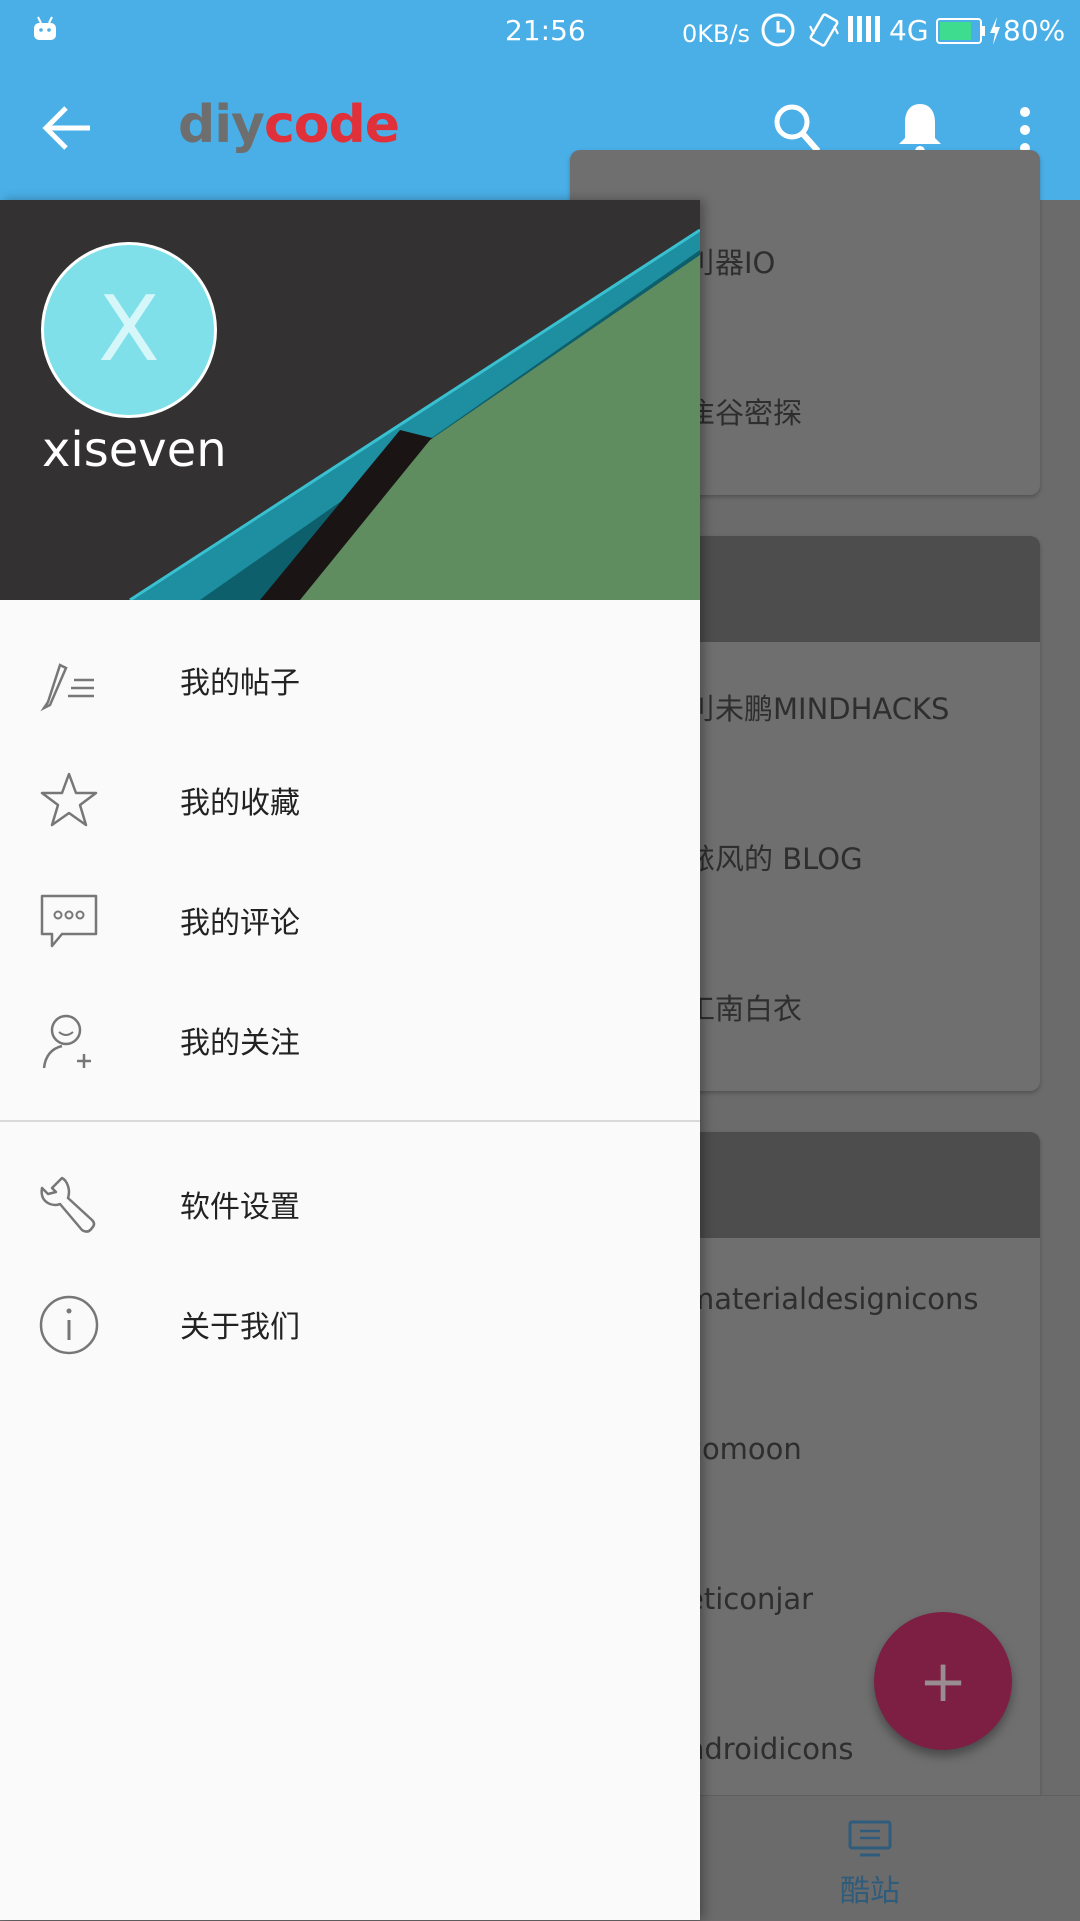  What do you see at coordinates (134, 450) in the screenshot?
I see `username: xiseven` at bounding box center [134, 450].